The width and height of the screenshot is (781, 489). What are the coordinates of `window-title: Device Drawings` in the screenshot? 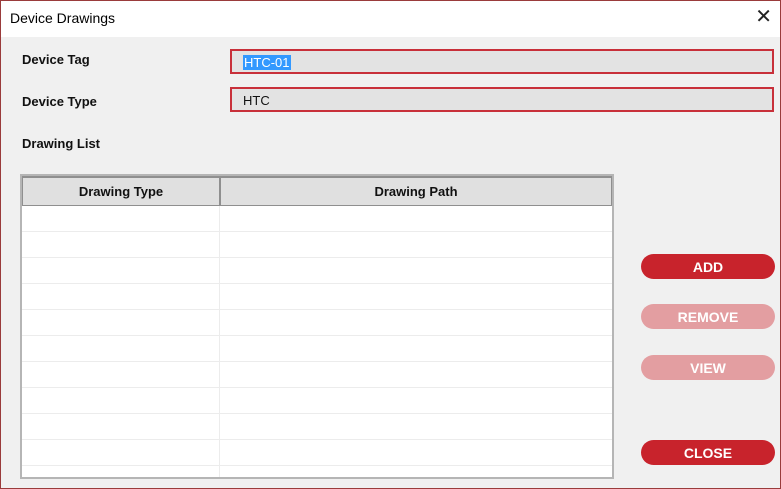 It's located at (63, 18).